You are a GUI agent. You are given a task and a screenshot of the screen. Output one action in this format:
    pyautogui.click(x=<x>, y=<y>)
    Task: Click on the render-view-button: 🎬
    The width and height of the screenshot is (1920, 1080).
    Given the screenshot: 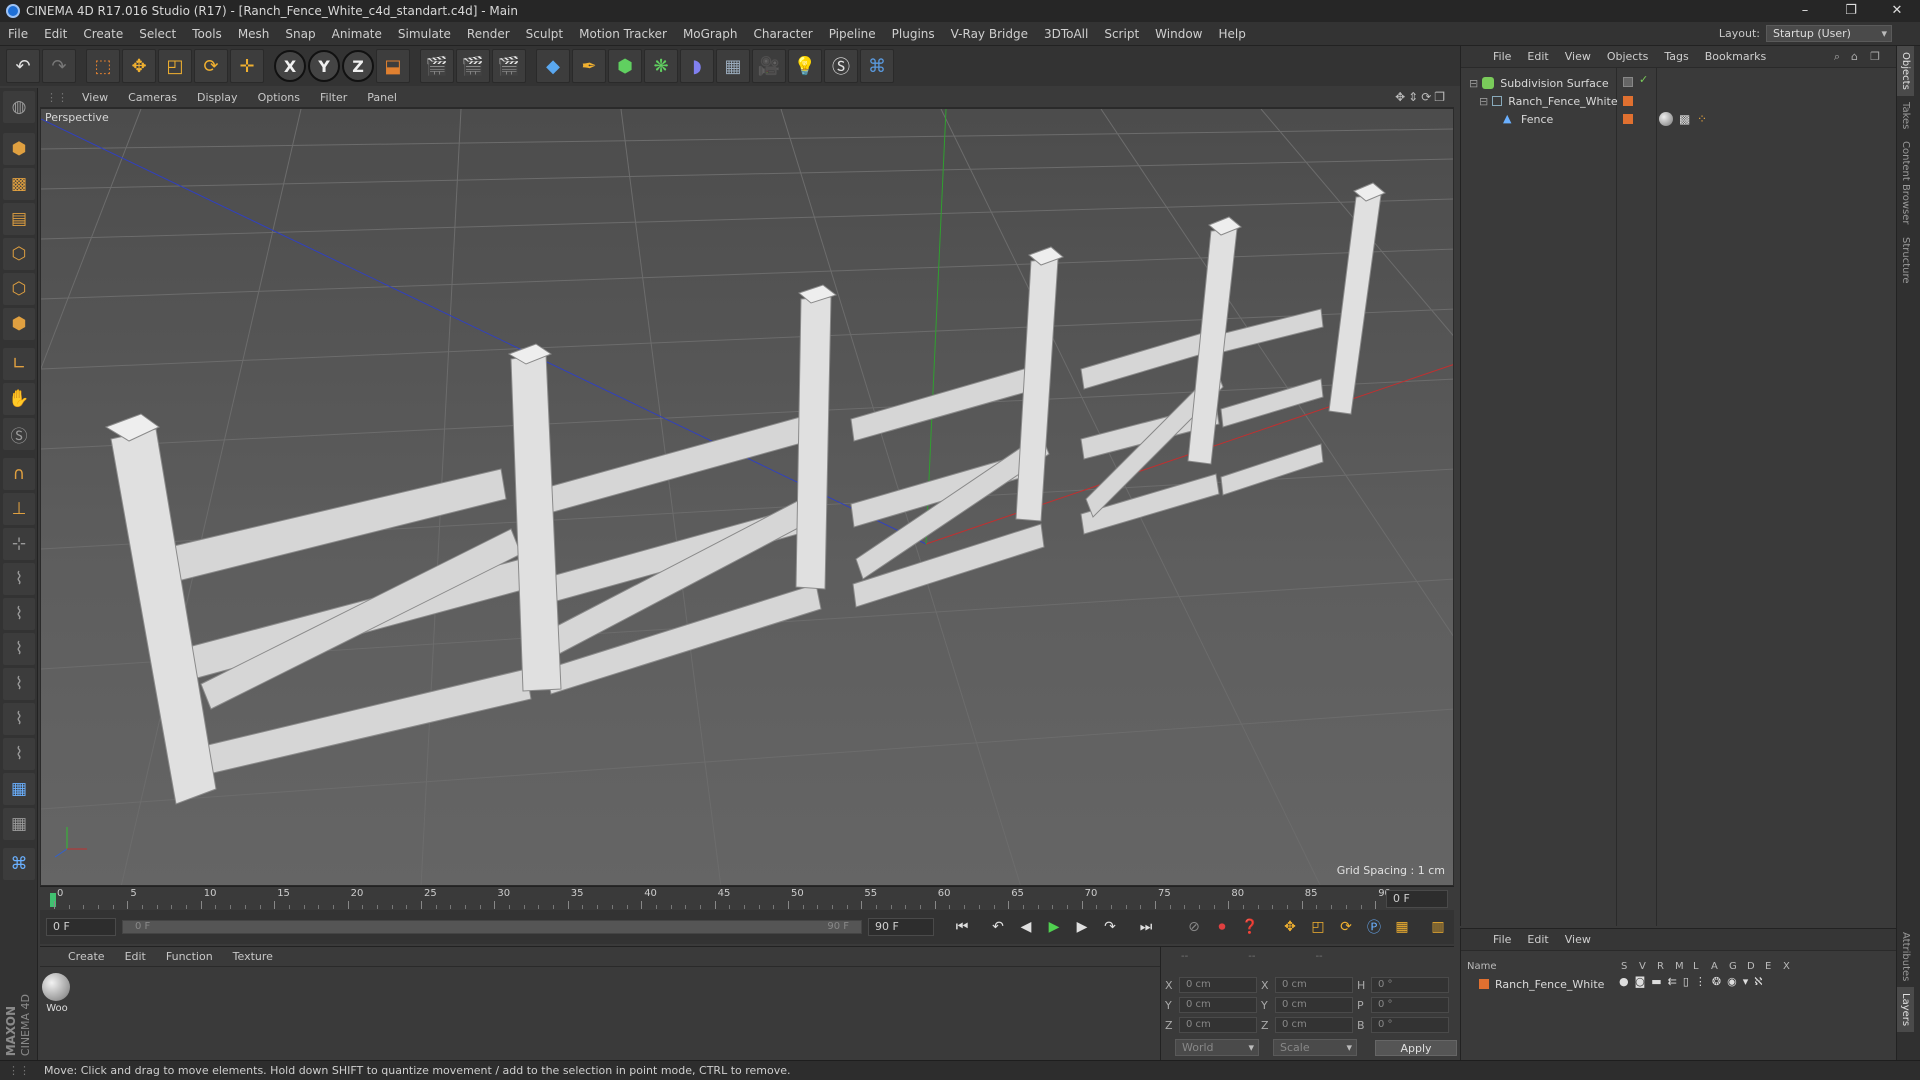 What is the action you would take?
    pyautogui.click(x=437, y=66)
    